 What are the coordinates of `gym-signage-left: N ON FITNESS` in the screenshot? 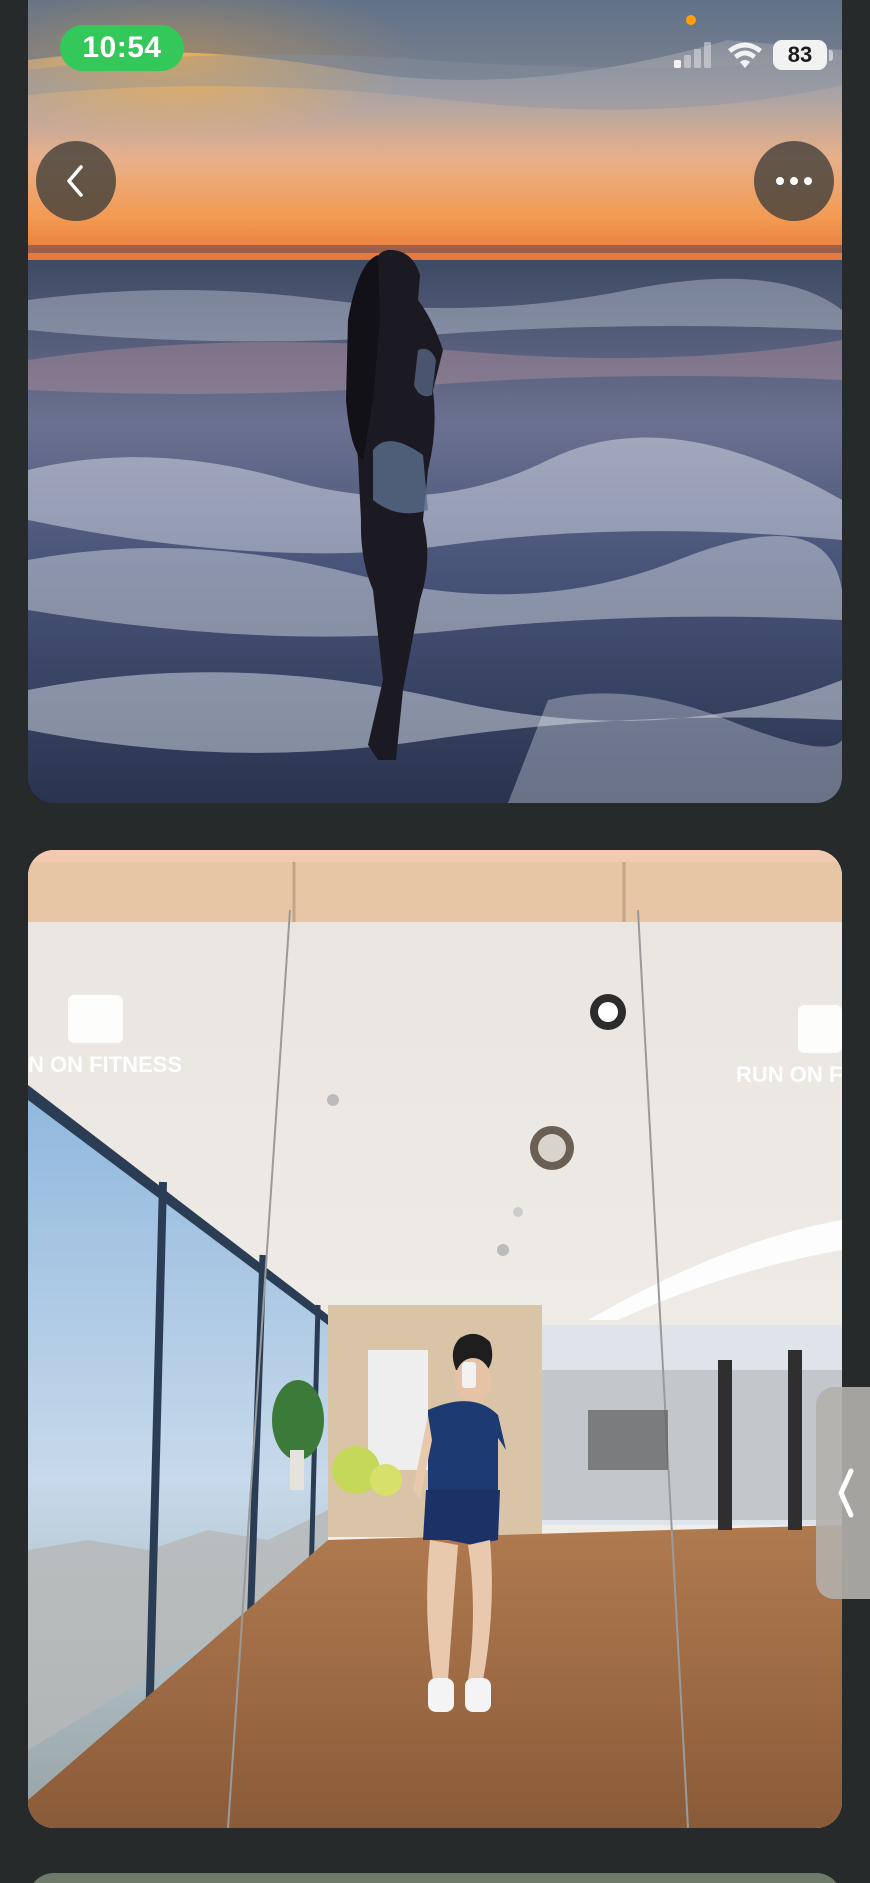 It's located at (105, 1064).